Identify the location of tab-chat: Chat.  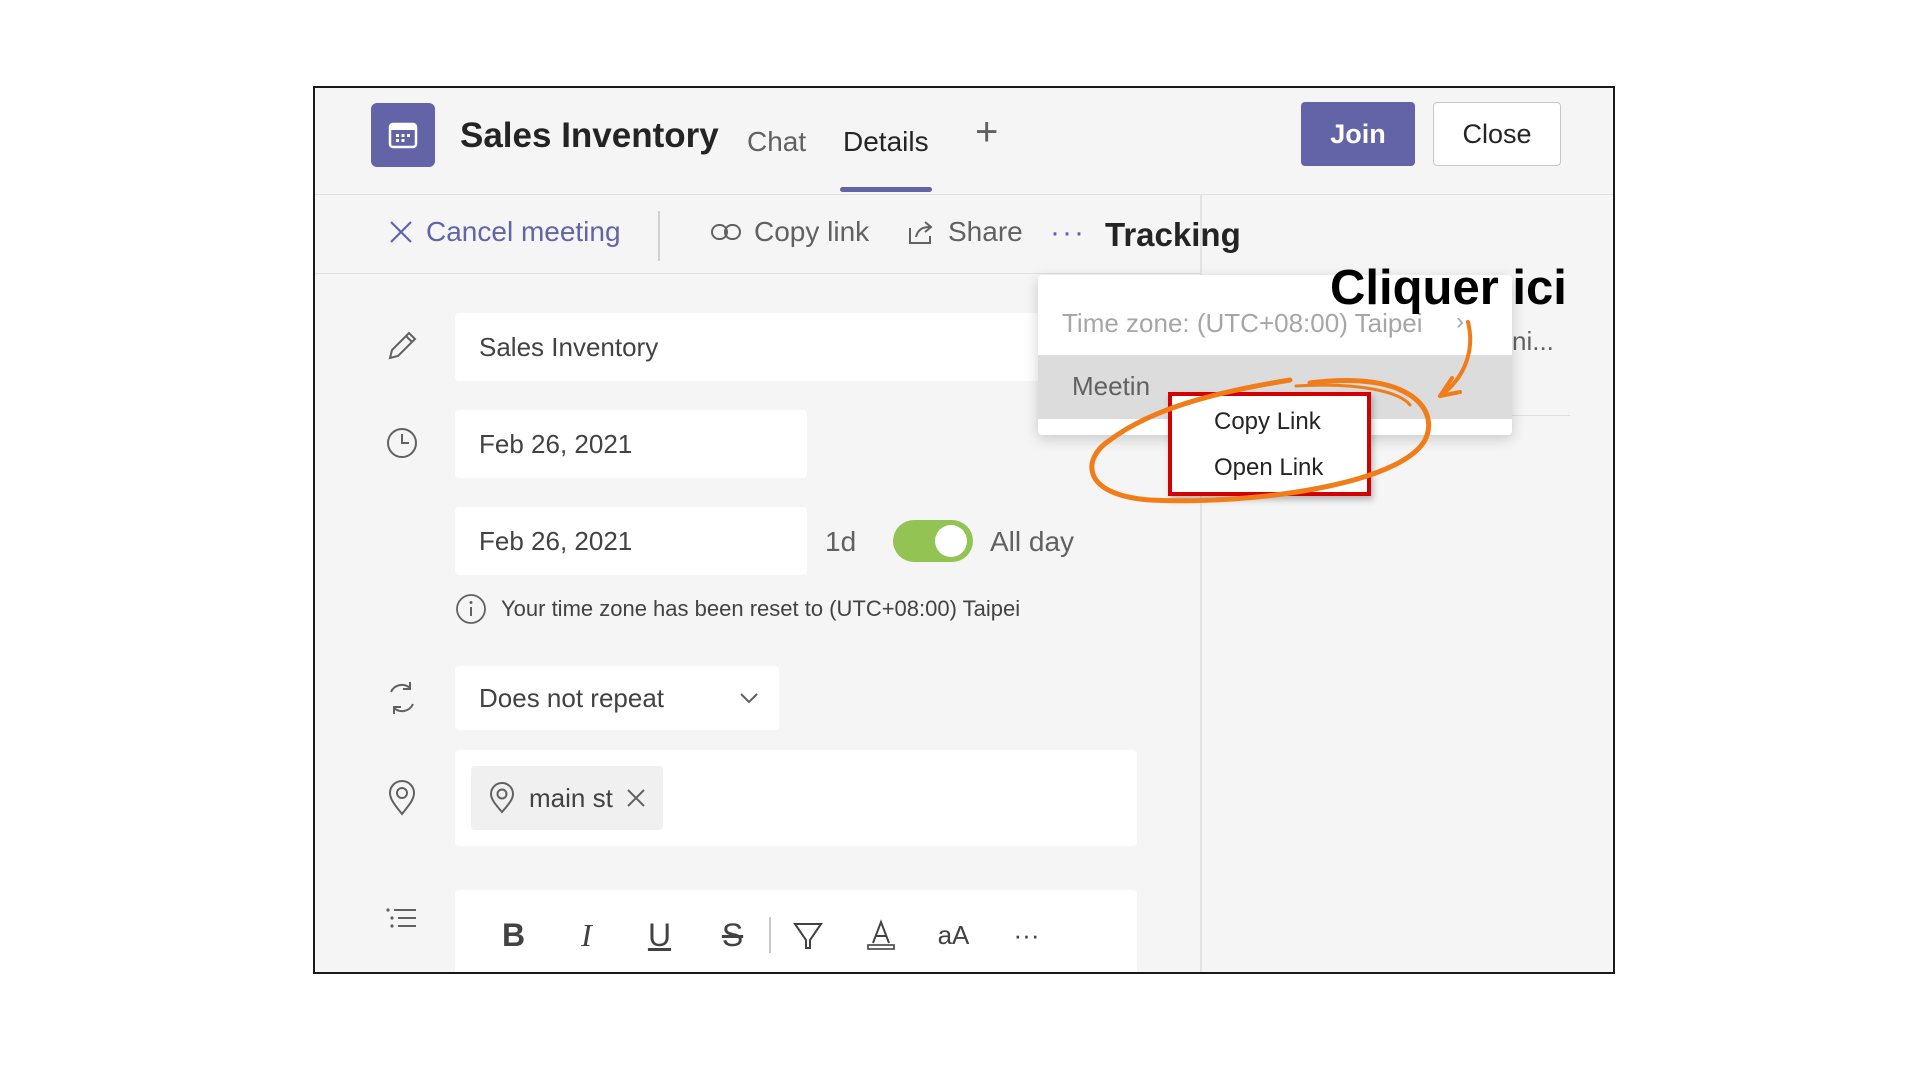
(776, 142).